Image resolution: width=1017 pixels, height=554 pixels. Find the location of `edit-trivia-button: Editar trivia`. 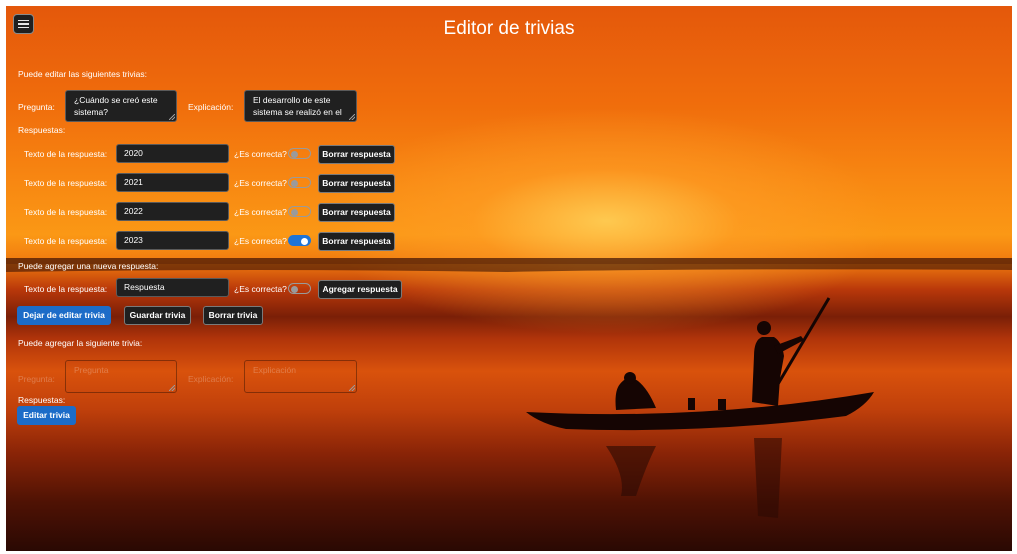

edit-trivia-button: Editar trivia is located at coordinates (46, 415).